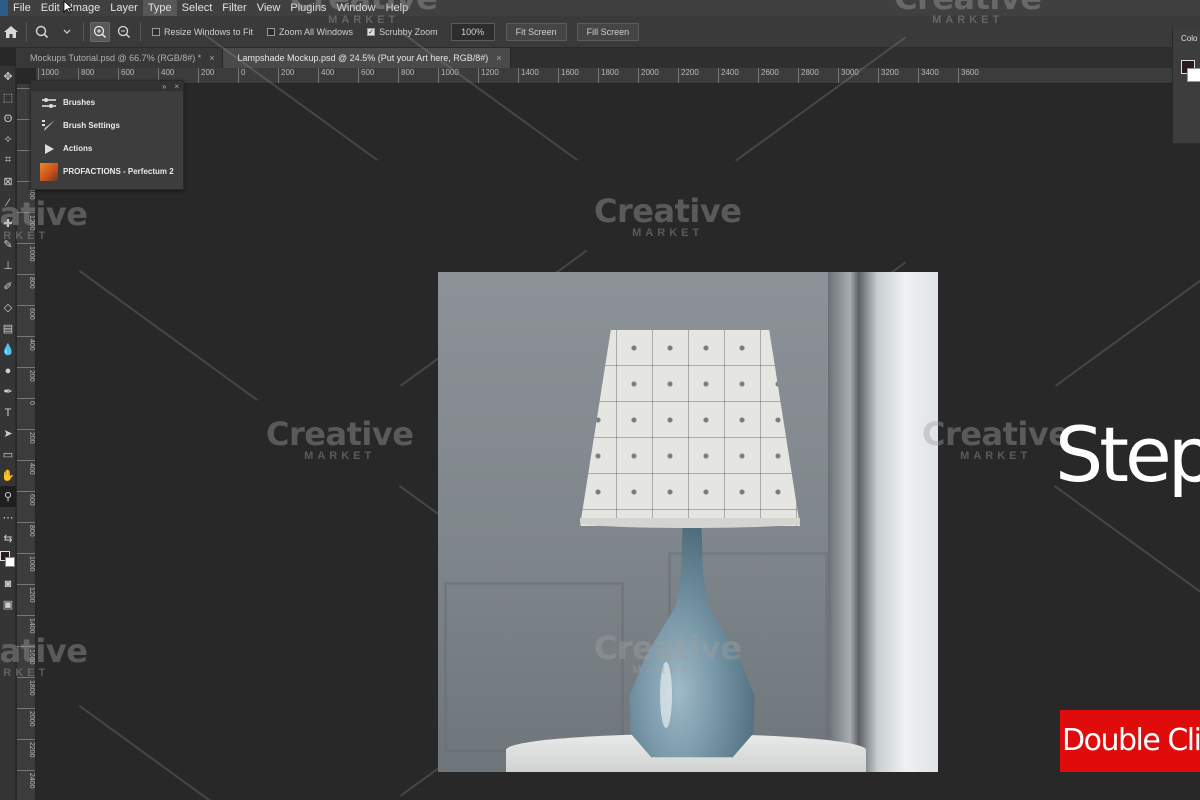 The image size is (1200, 800). Describe the element at coordinates (8, 517) in the screenshot. I see `more-tools-icon: ⋯` at that location.